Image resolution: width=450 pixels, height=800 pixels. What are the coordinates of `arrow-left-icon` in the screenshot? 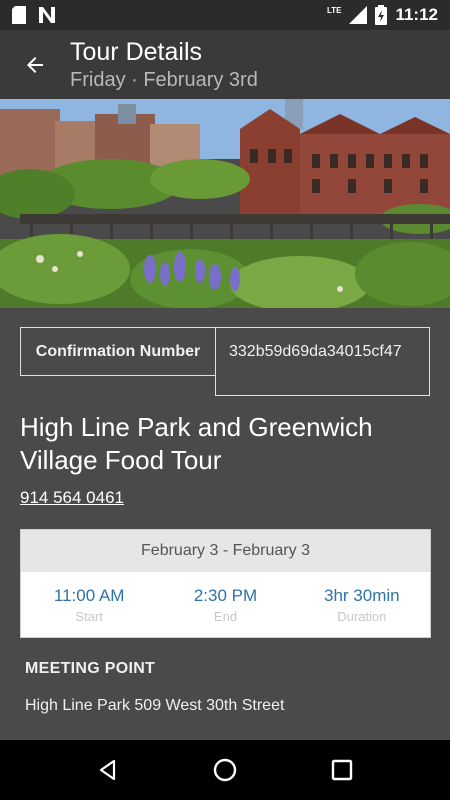 It's located at (35, 64).